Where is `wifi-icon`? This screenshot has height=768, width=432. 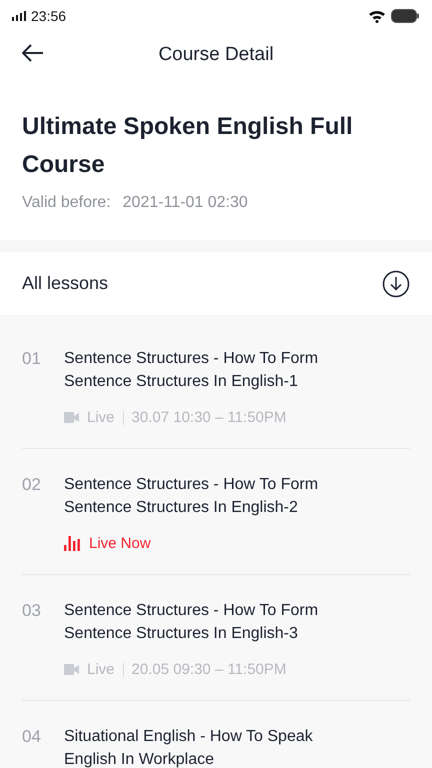 wifi-icon is located at coordinates (377, 16).